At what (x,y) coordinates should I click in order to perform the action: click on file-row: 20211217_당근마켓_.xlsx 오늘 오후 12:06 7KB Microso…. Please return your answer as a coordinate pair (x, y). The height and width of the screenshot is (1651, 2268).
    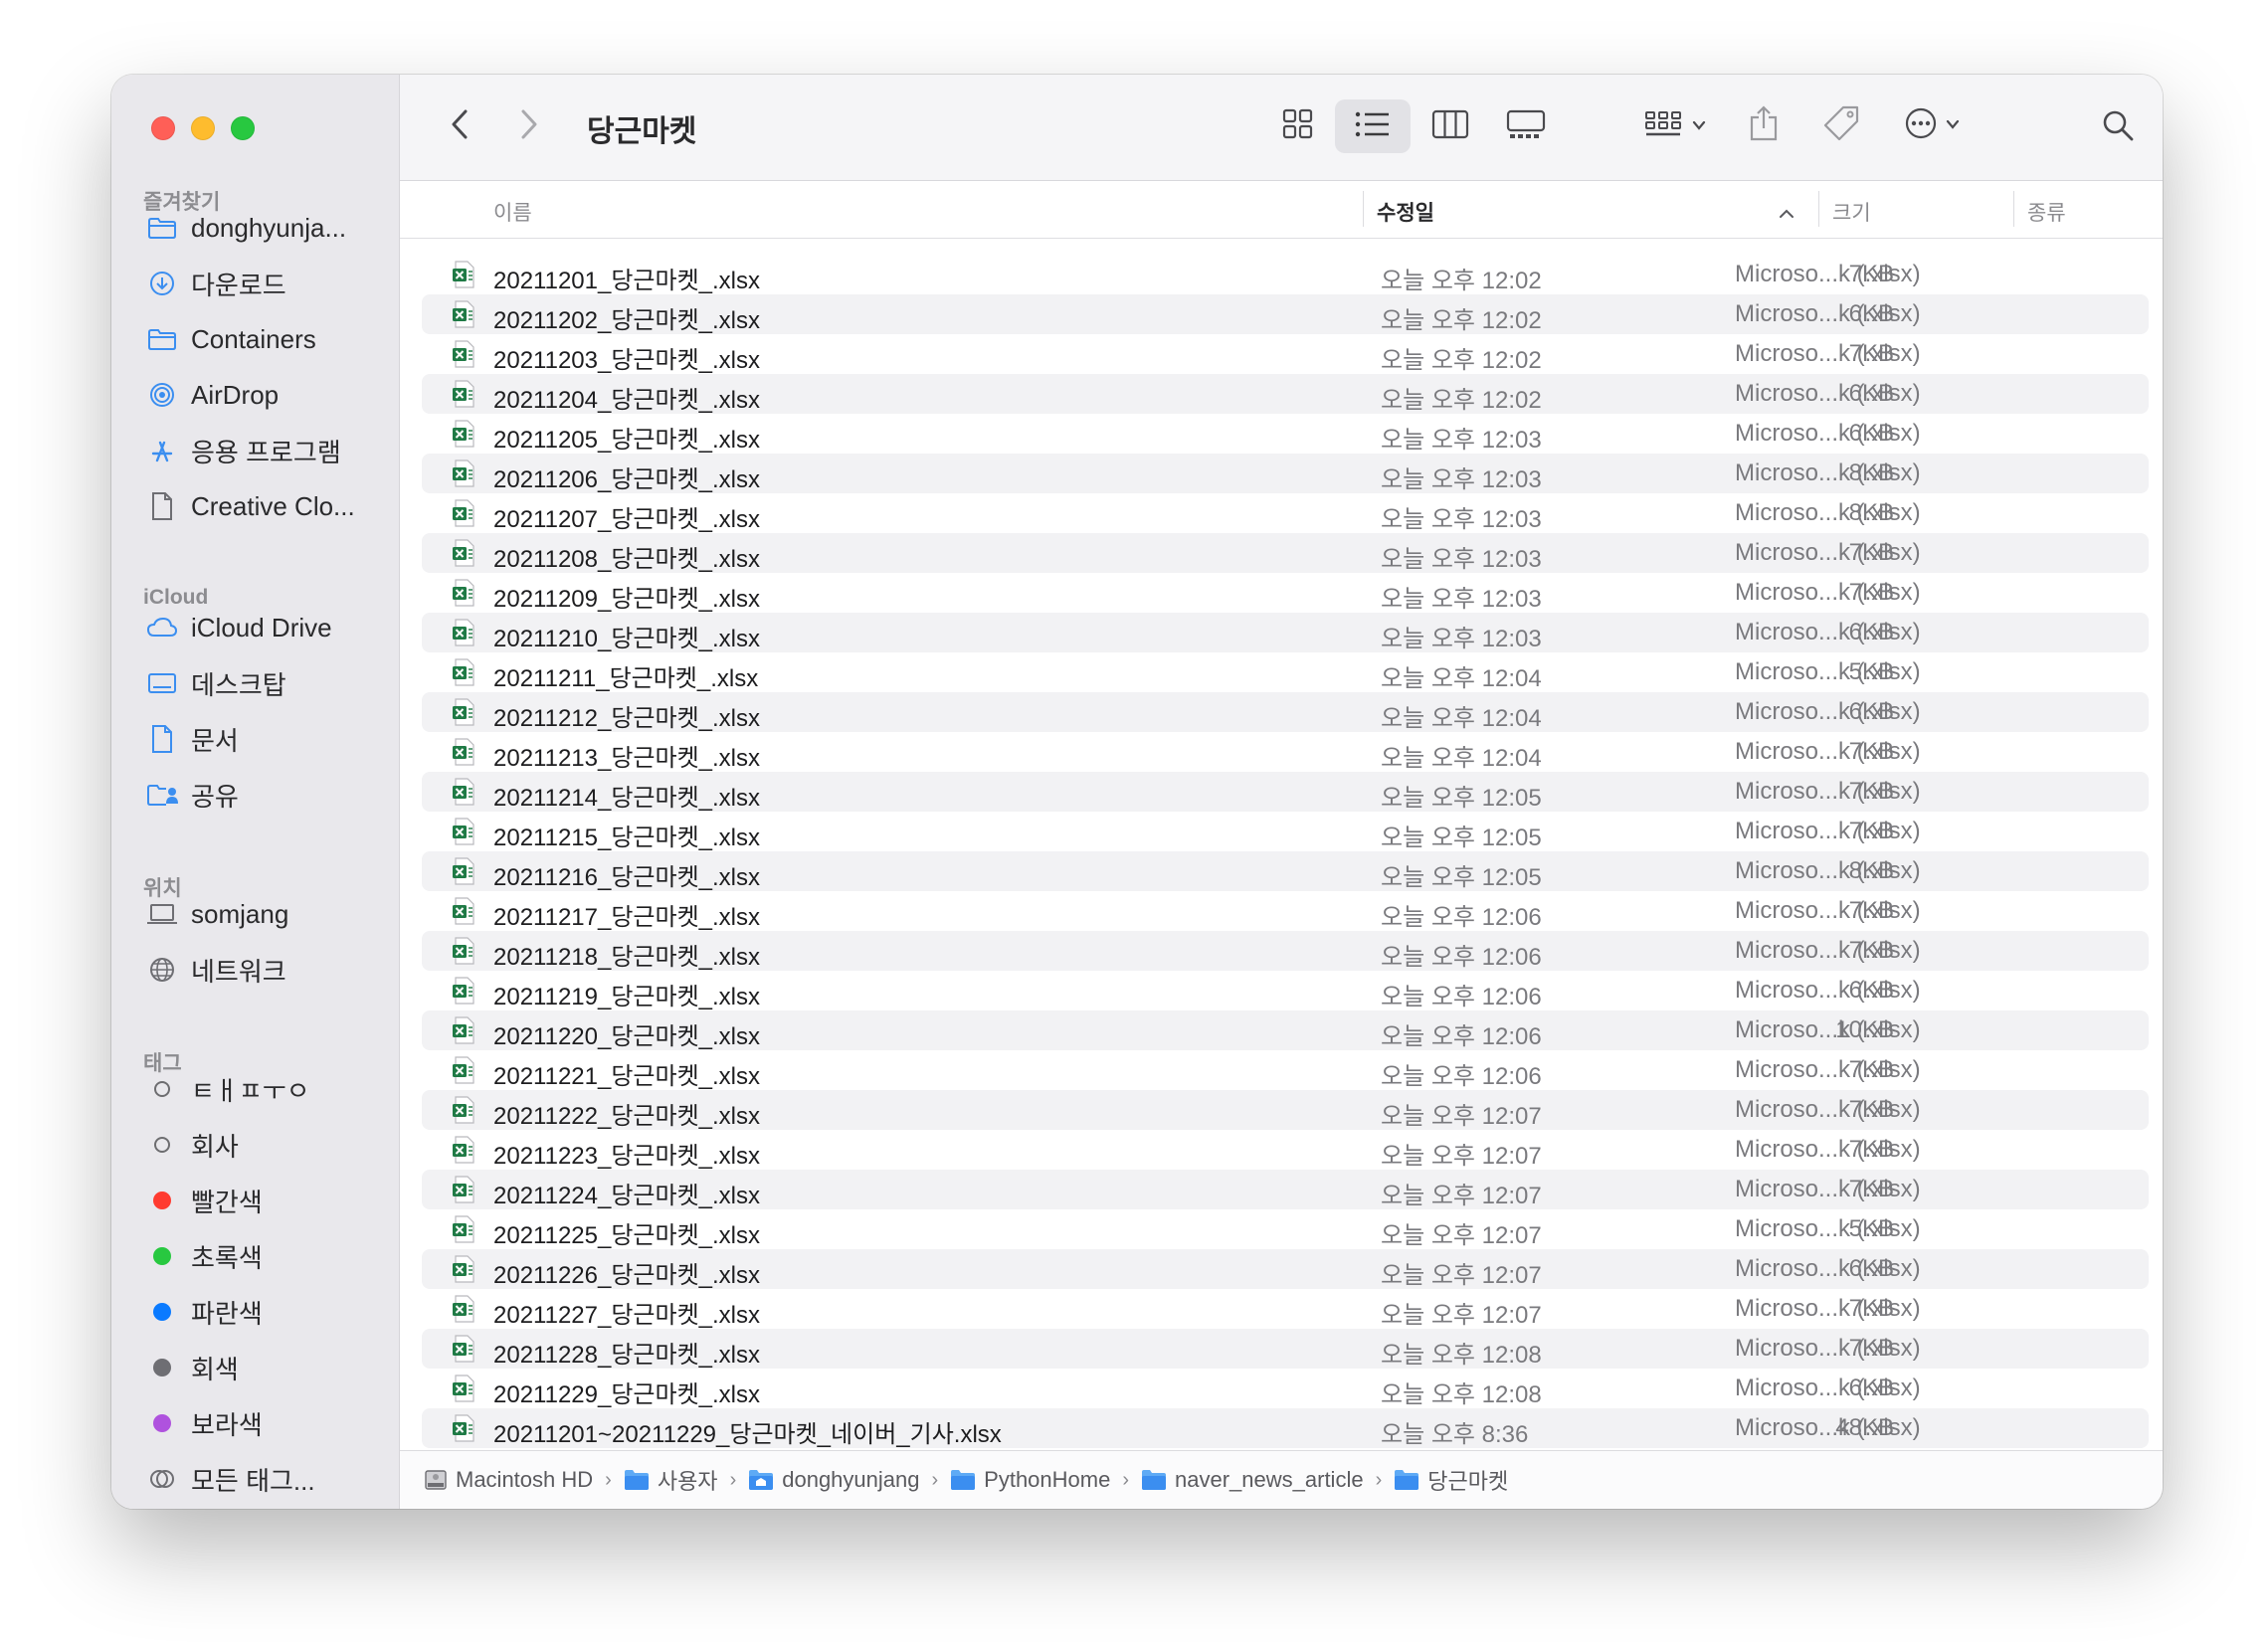
    Looking at the image, I should click on (1286, 911).